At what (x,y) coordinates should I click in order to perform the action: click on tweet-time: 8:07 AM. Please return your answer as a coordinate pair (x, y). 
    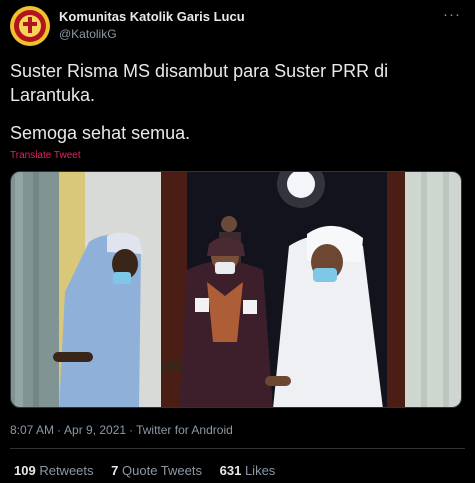
    Looking at the image, I should click on (32, 430).